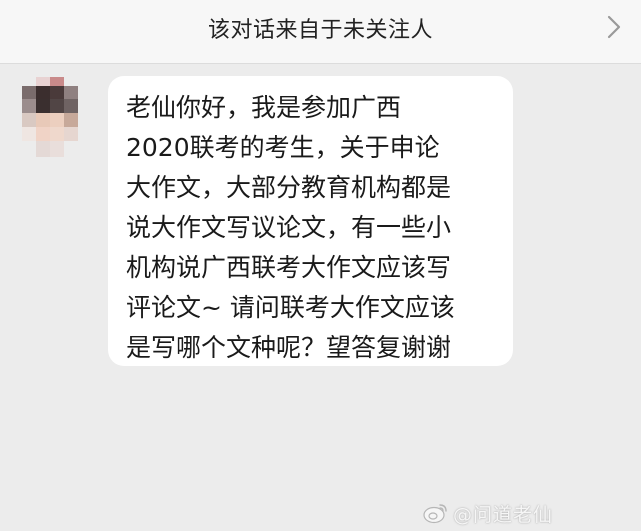  I want to click on banner-text: 该对话来自于未关注人, so click(320, 30).